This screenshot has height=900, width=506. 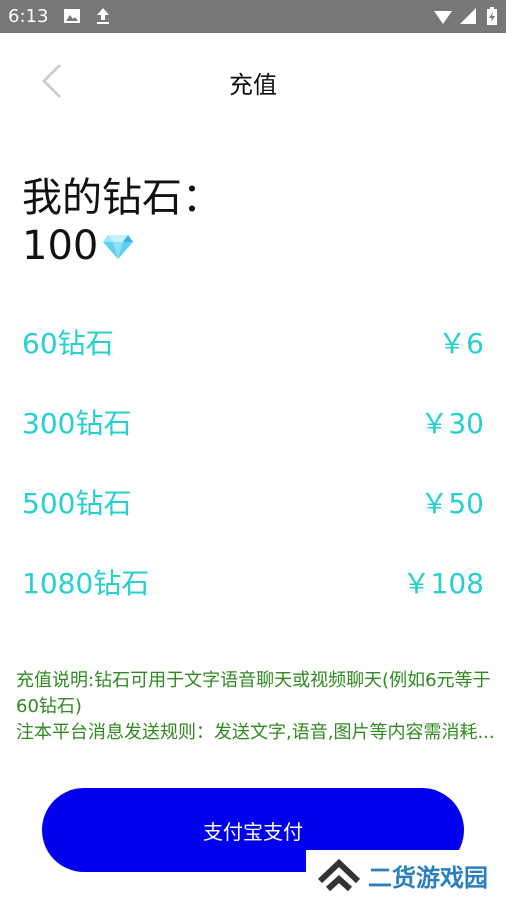 What do you see at coordinates (72, 16) in the screenshot?
I see `image-icon` at bounding box center [72, 16].